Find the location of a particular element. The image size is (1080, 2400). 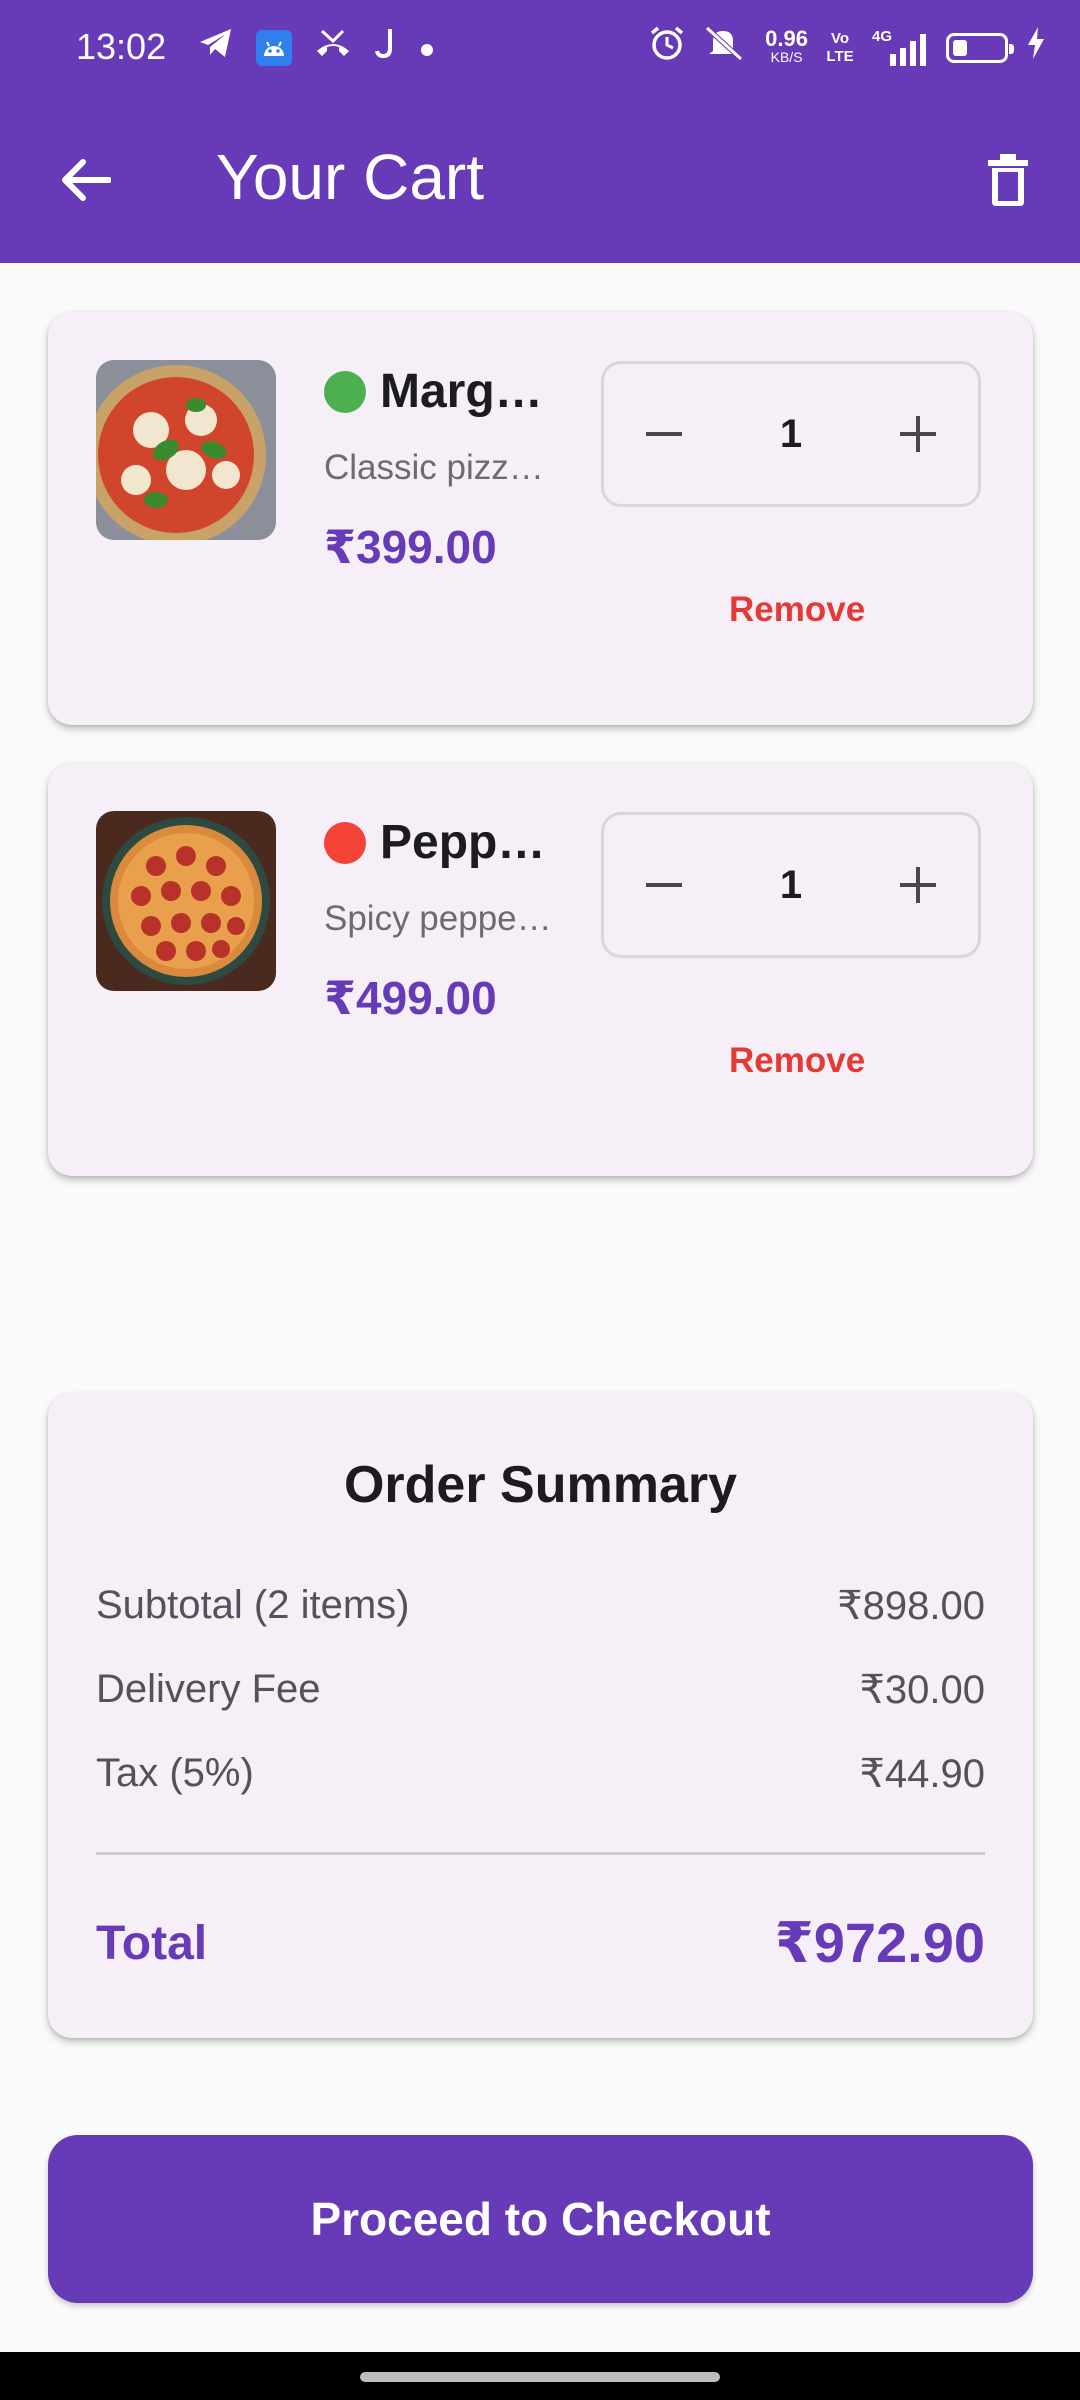

item-price: ₹499.00 is located at coordinates (410, 998).